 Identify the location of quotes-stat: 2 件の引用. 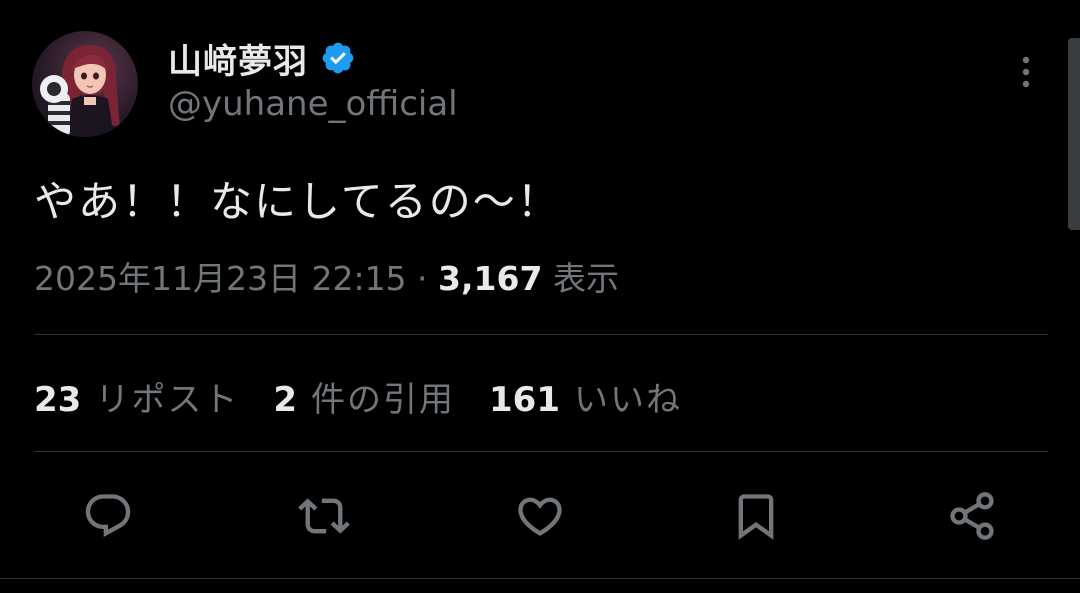
(364, 396).